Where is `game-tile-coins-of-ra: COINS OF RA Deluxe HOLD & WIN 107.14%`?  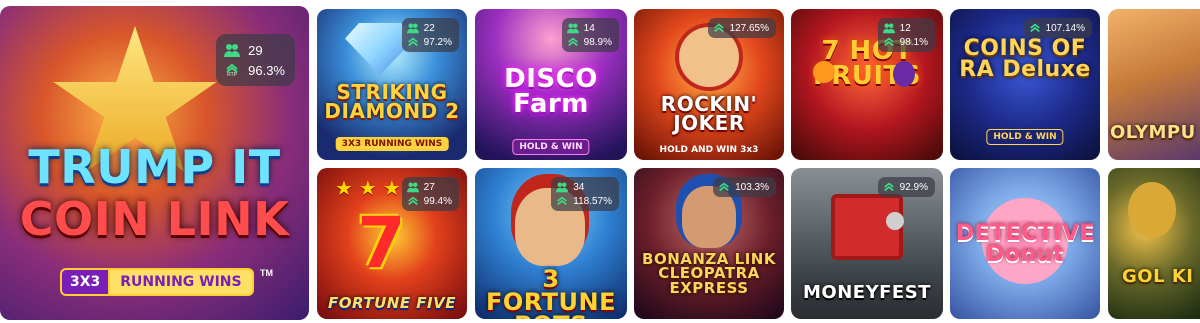 game-tile-coins-of-ra: COINS OF RA Deluxe HOLD & WIN 107.14% is located at coordinates (1025, 84).